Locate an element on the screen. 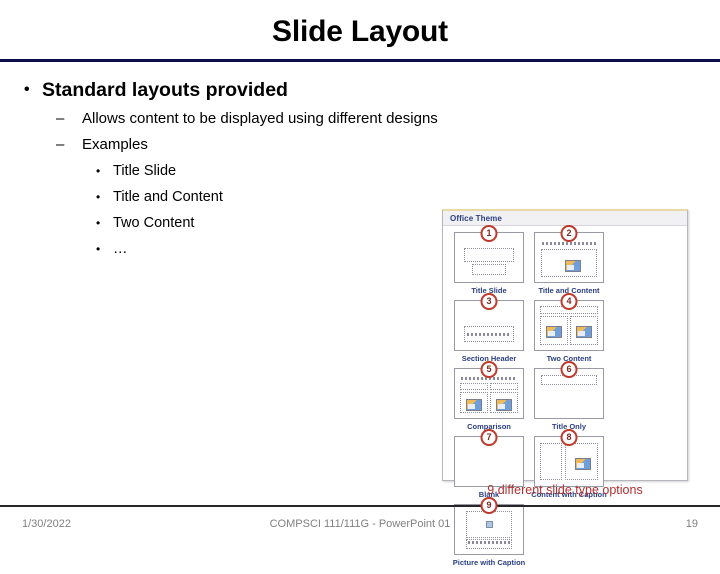 The width and height of the screenshot is (720, 574). layout-thumb-two-content: 4 Two Content is located at coordinates (569, 328).